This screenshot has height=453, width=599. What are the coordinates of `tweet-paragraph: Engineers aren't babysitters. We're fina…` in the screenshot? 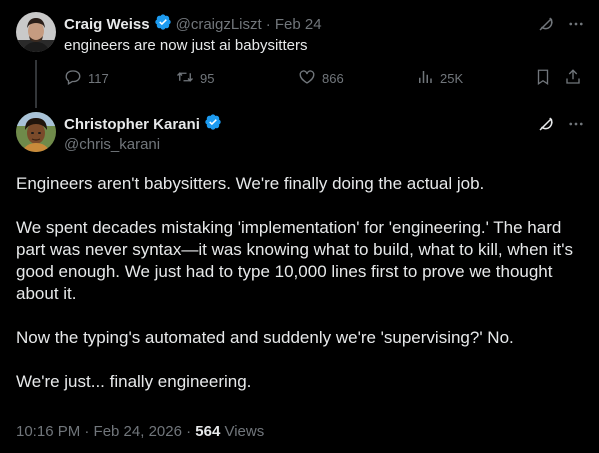 It's located at (250, 183).